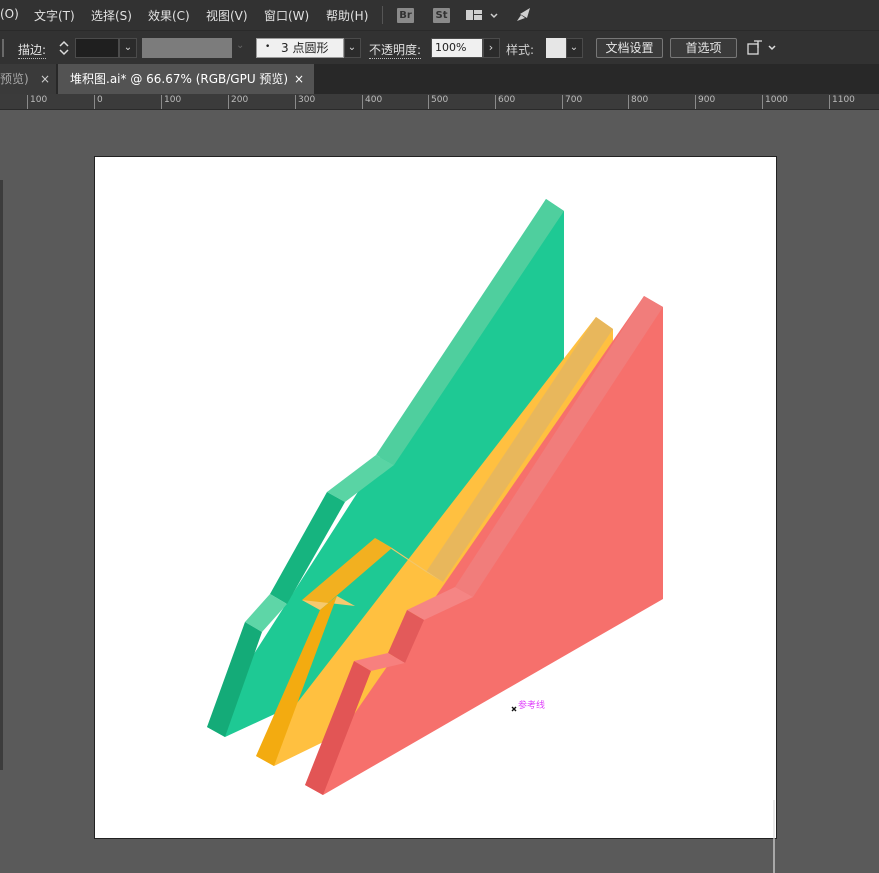 The width and height of the screenshot is (879, 873). Describe the element at coordinates (100, 100) in the screenshot. I see `ruler-label: 0` at that location.